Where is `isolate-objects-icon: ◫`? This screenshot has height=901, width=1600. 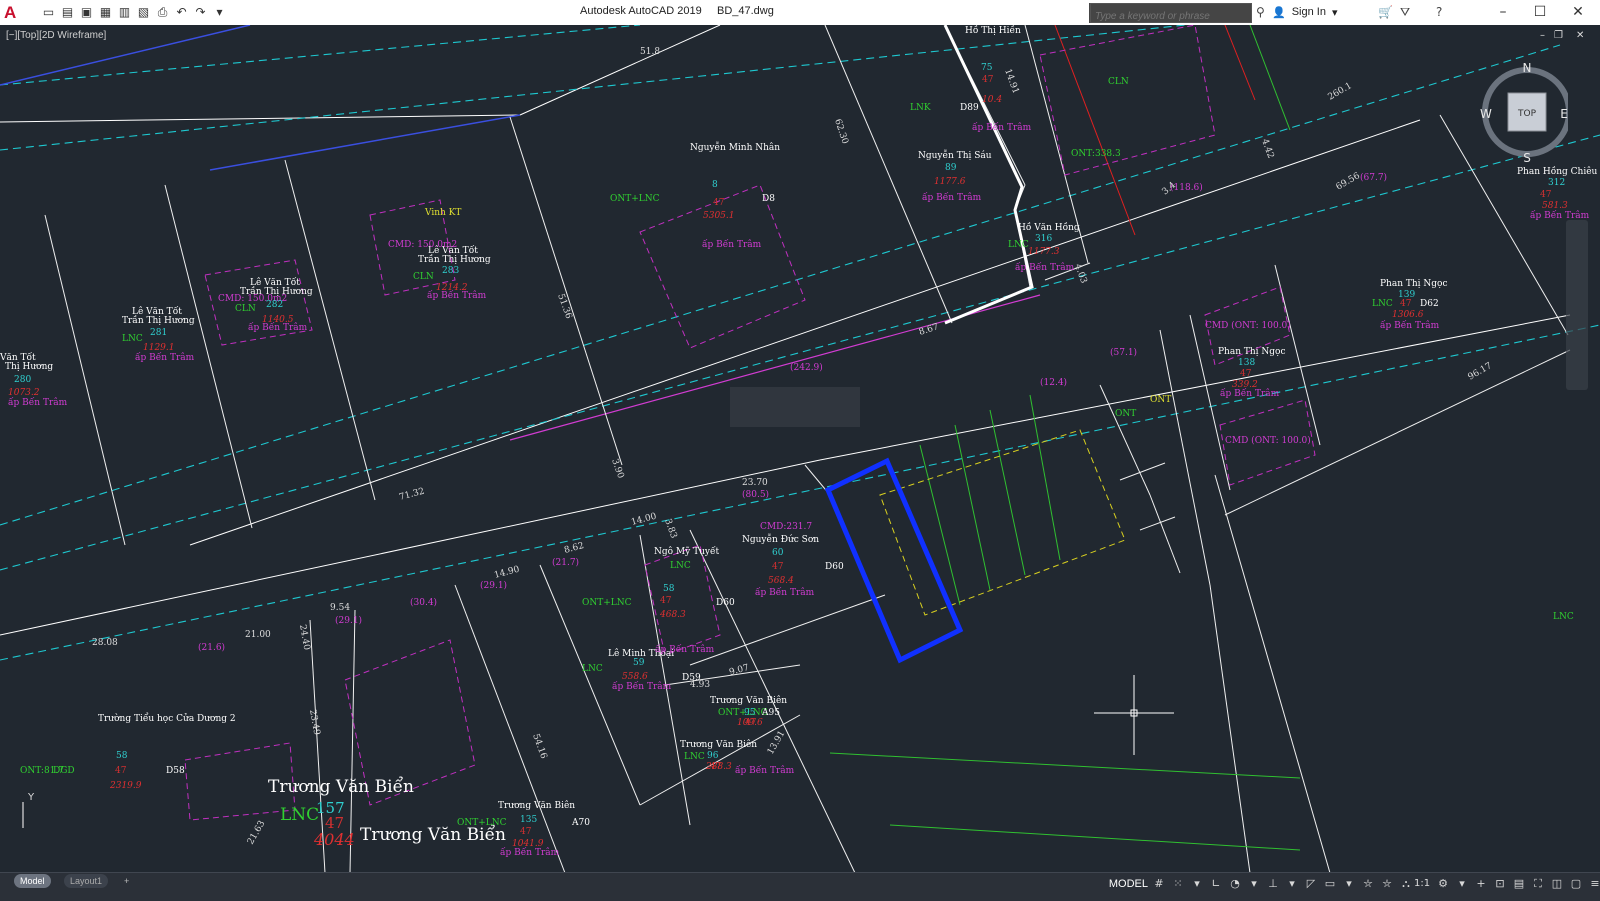 isolate-objects-icon: ◫ is located at coordinates (1557, 884).